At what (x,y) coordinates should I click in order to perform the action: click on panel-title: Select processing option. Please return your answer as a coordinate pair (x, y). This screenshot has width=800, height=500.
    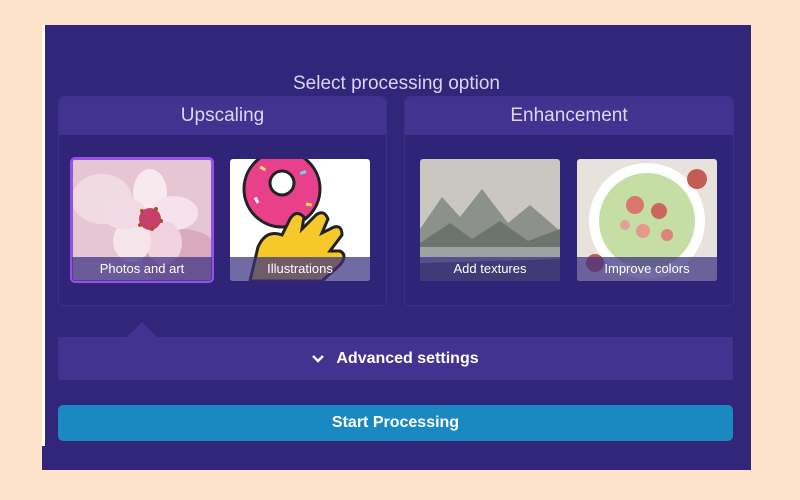
    Looking at the image, I should click on (396, 83).